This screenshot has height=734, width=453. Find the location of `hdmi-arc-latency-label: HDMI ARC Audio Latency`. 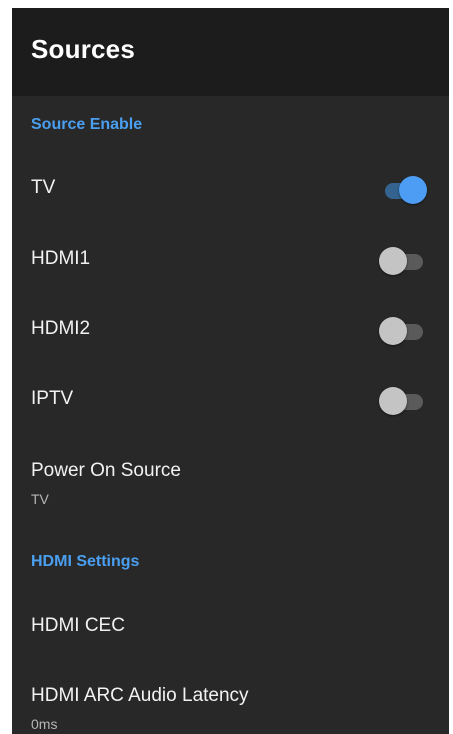

hdmi-arc-latency-label: HDMI ARC Audio Latency is located at coordinates (140, 695).